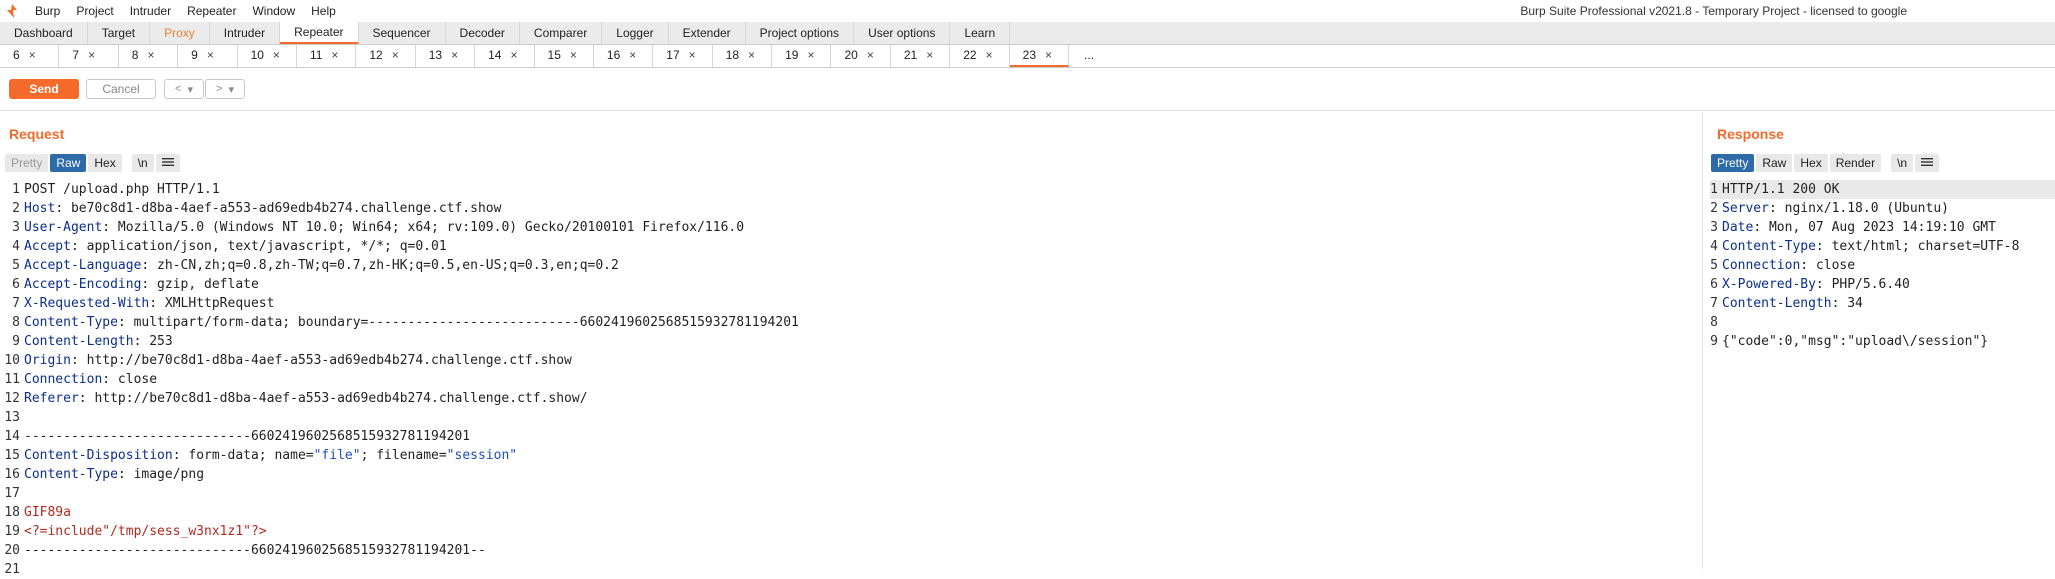 The image size is (2055, 579). Describe the element at coordinates (68, 163) in the screenshot. I see `request-raw-button: Raw` at that location.